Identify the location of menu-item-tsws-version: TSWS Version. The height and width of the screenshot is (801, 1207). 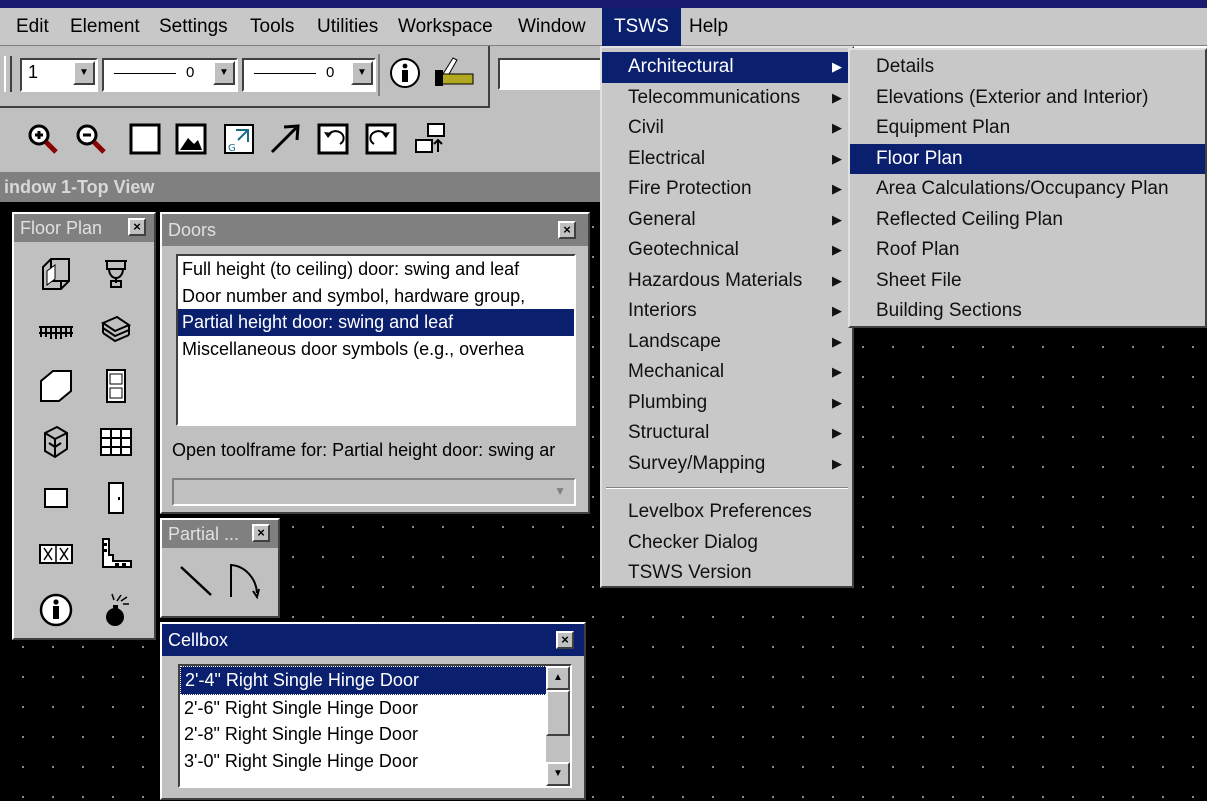
(727, 573).